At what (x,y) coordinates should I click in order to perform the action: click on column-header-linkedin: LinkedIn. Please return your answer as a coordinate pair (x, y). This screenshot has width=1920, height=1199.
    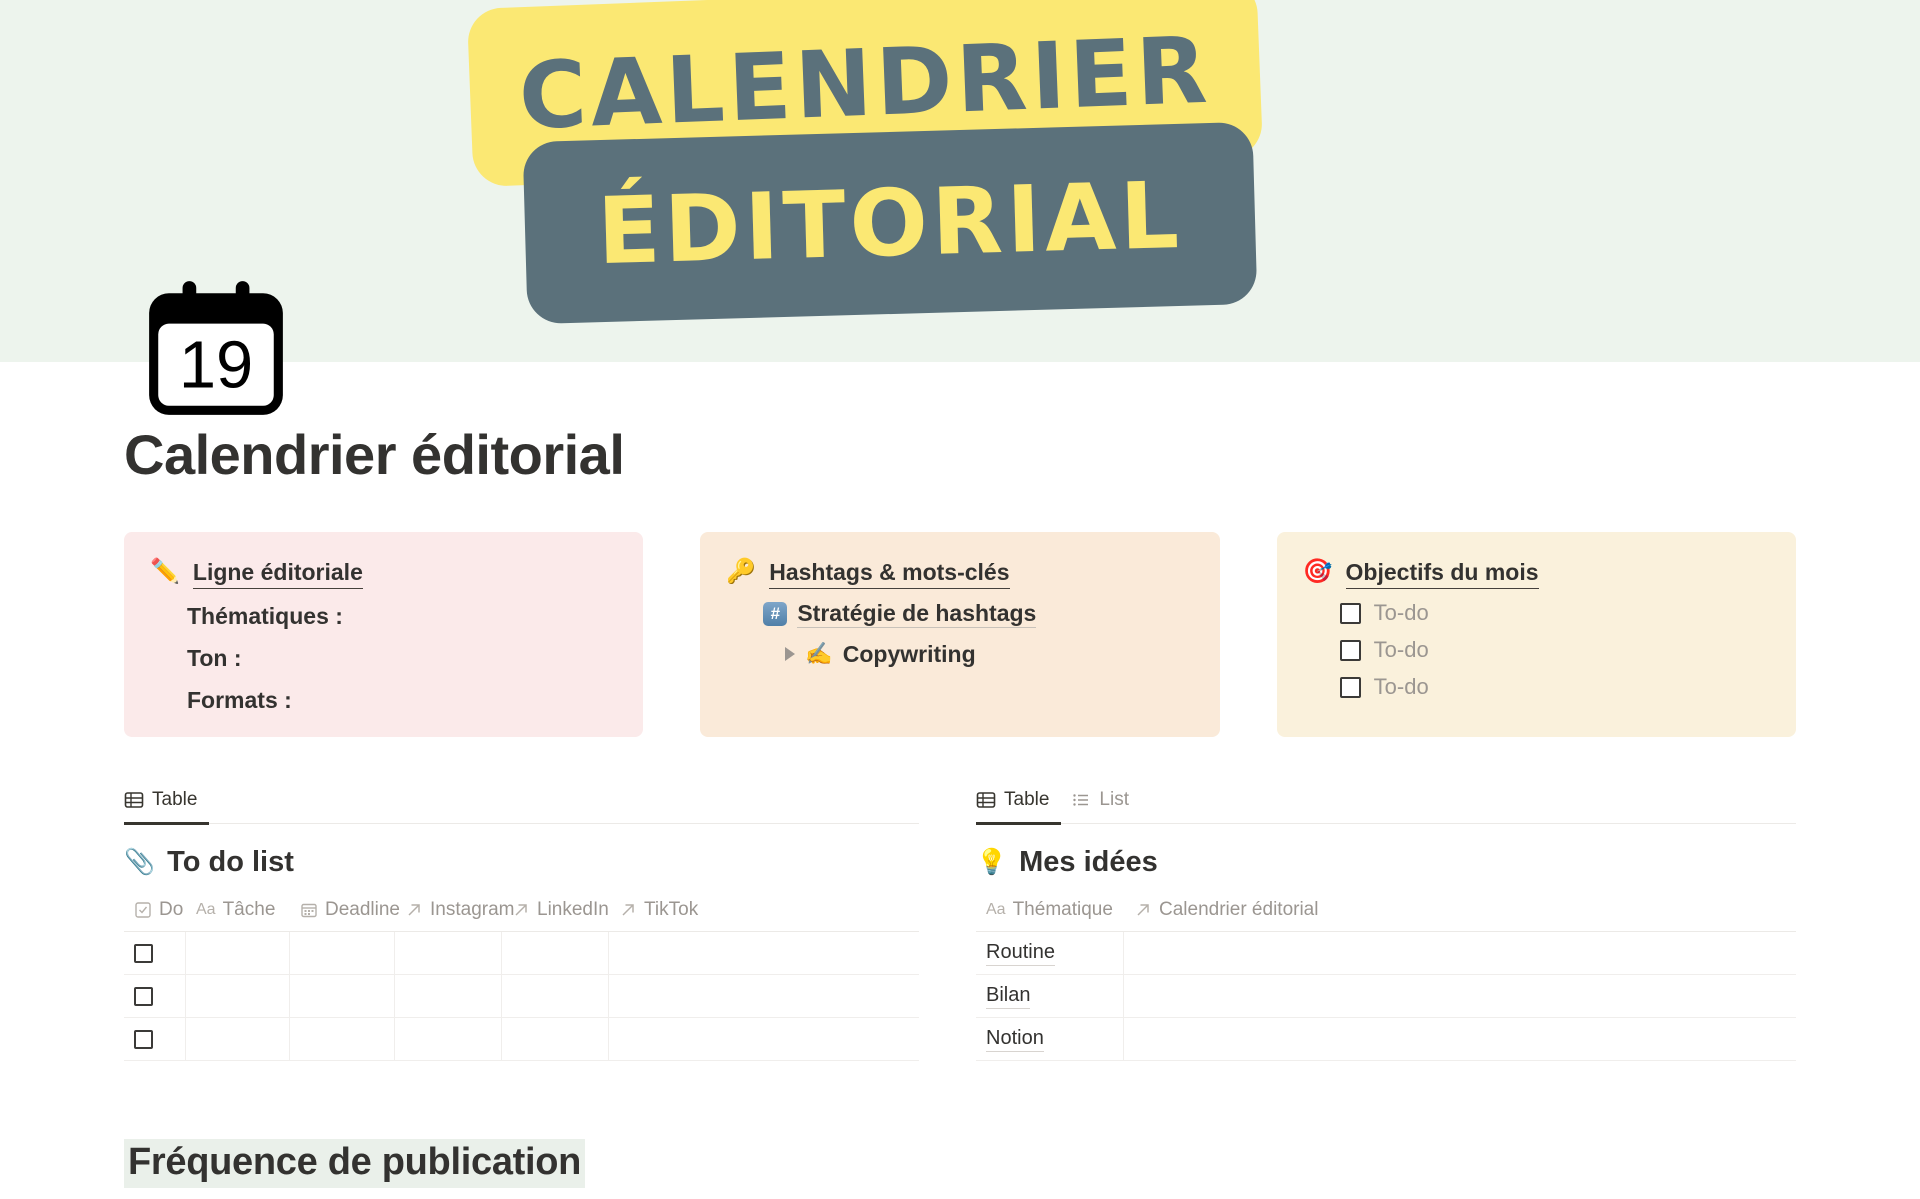
    Looking at the image, I should click on (555, 913).